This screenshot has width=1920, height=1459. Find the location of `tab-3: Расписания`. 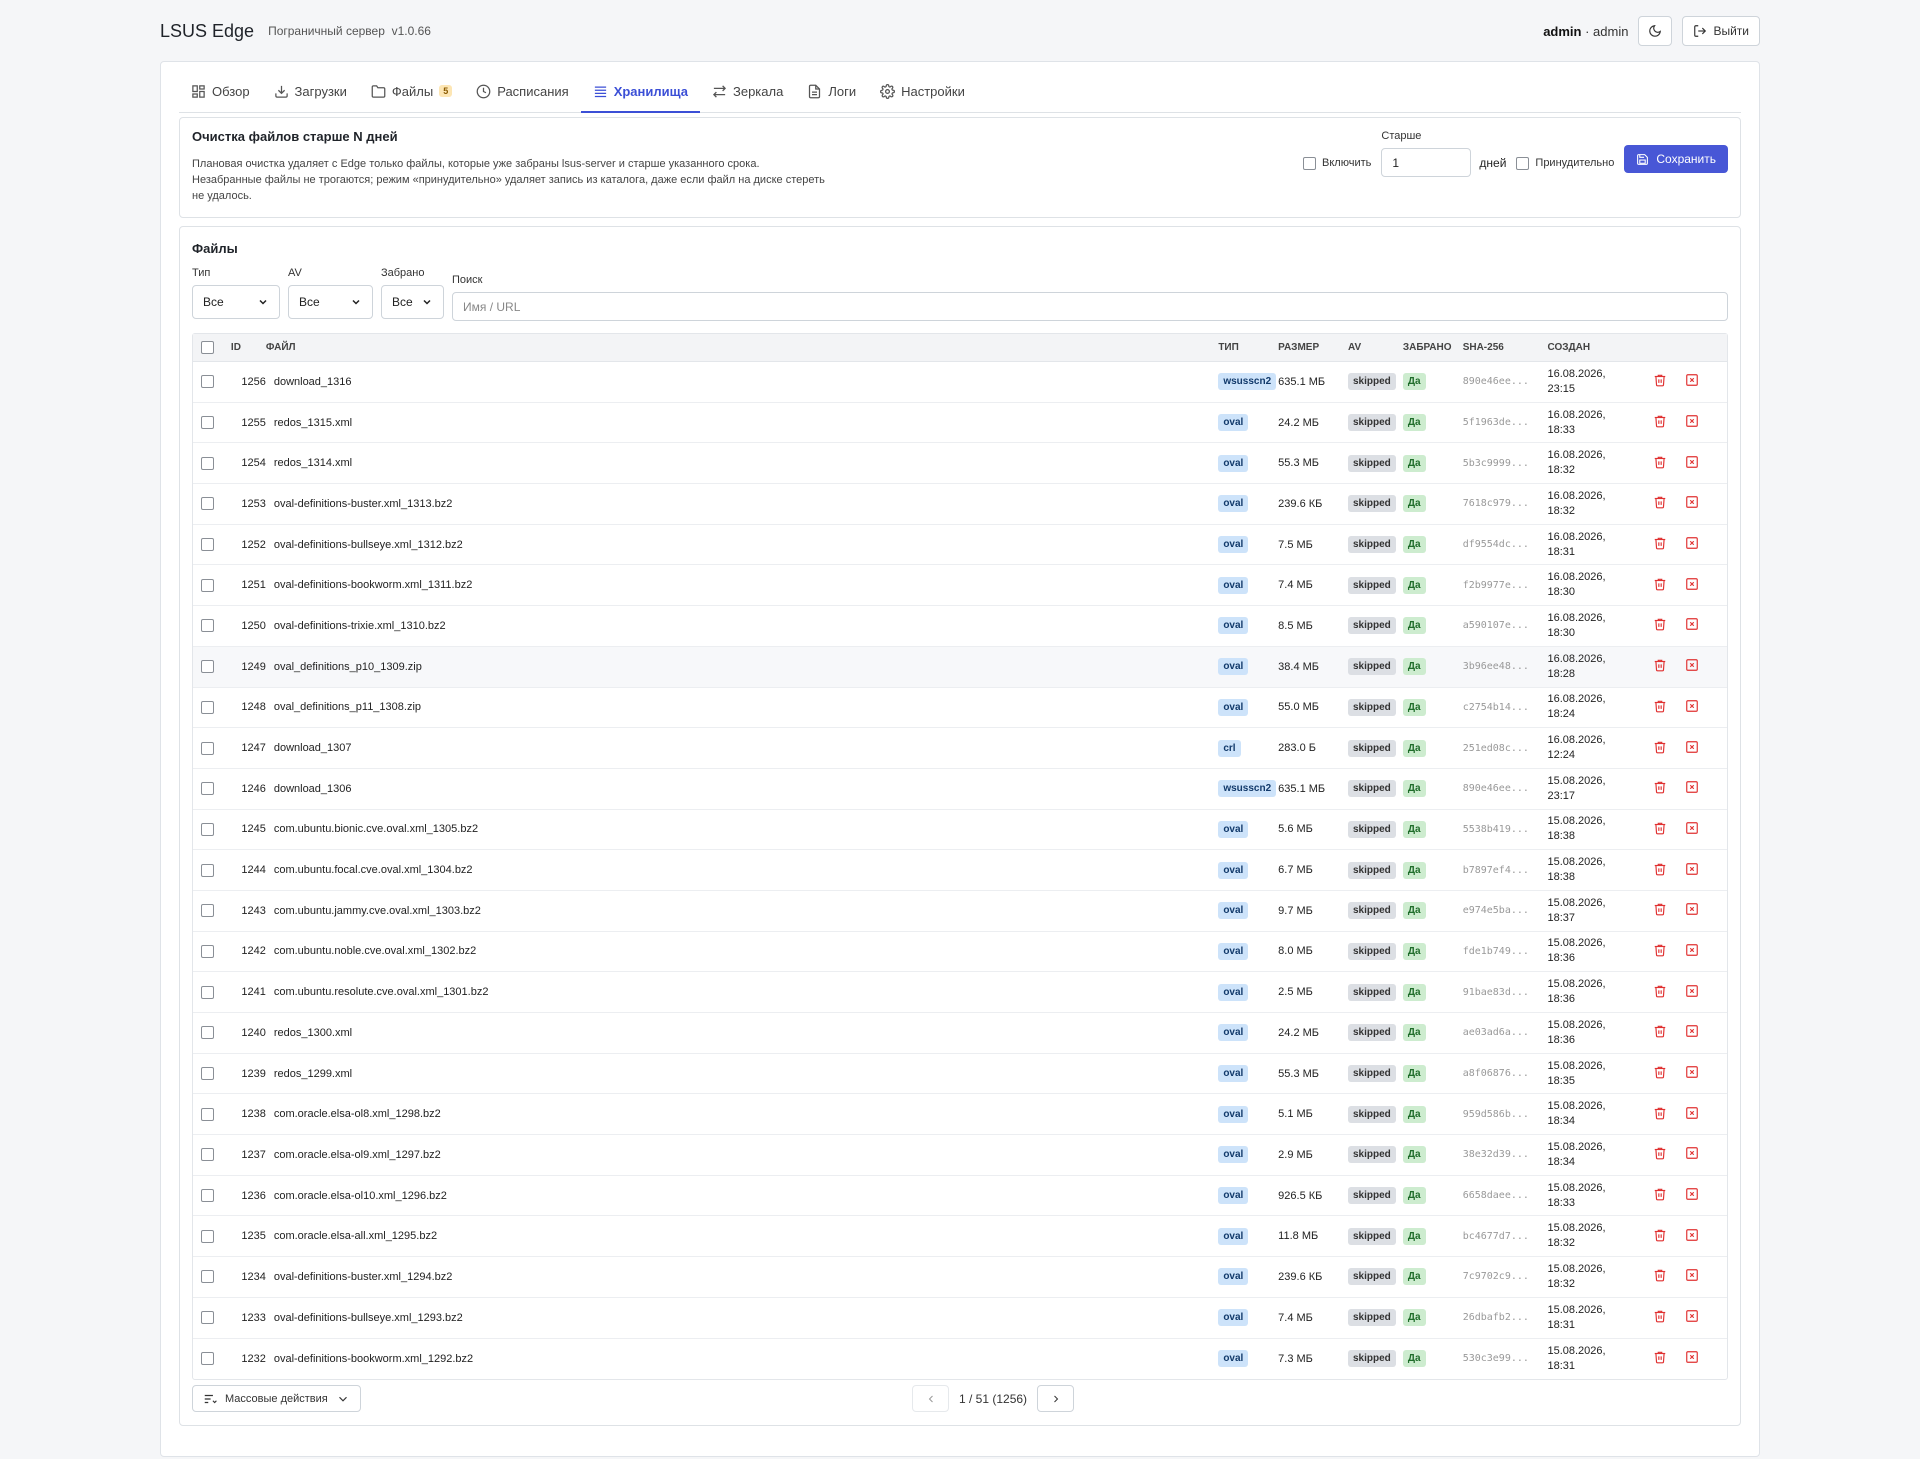

tab-3: Расписания is located at coordinates (522, 91).